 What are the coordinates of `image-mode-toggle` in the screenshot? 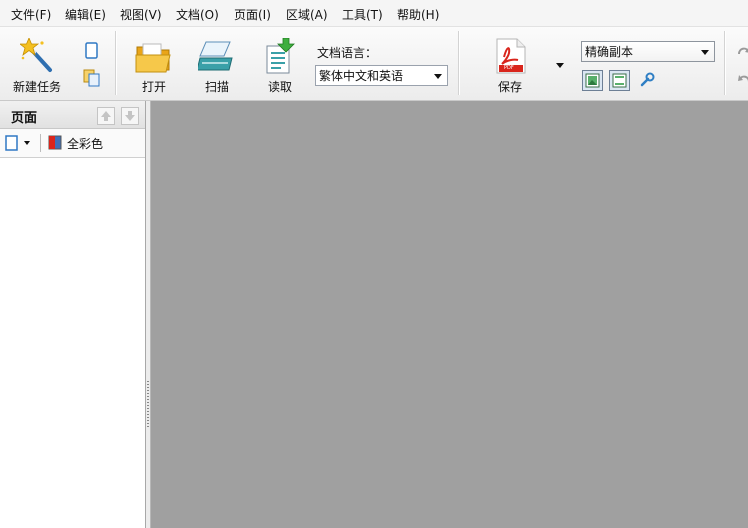 It's located at (592, 80).